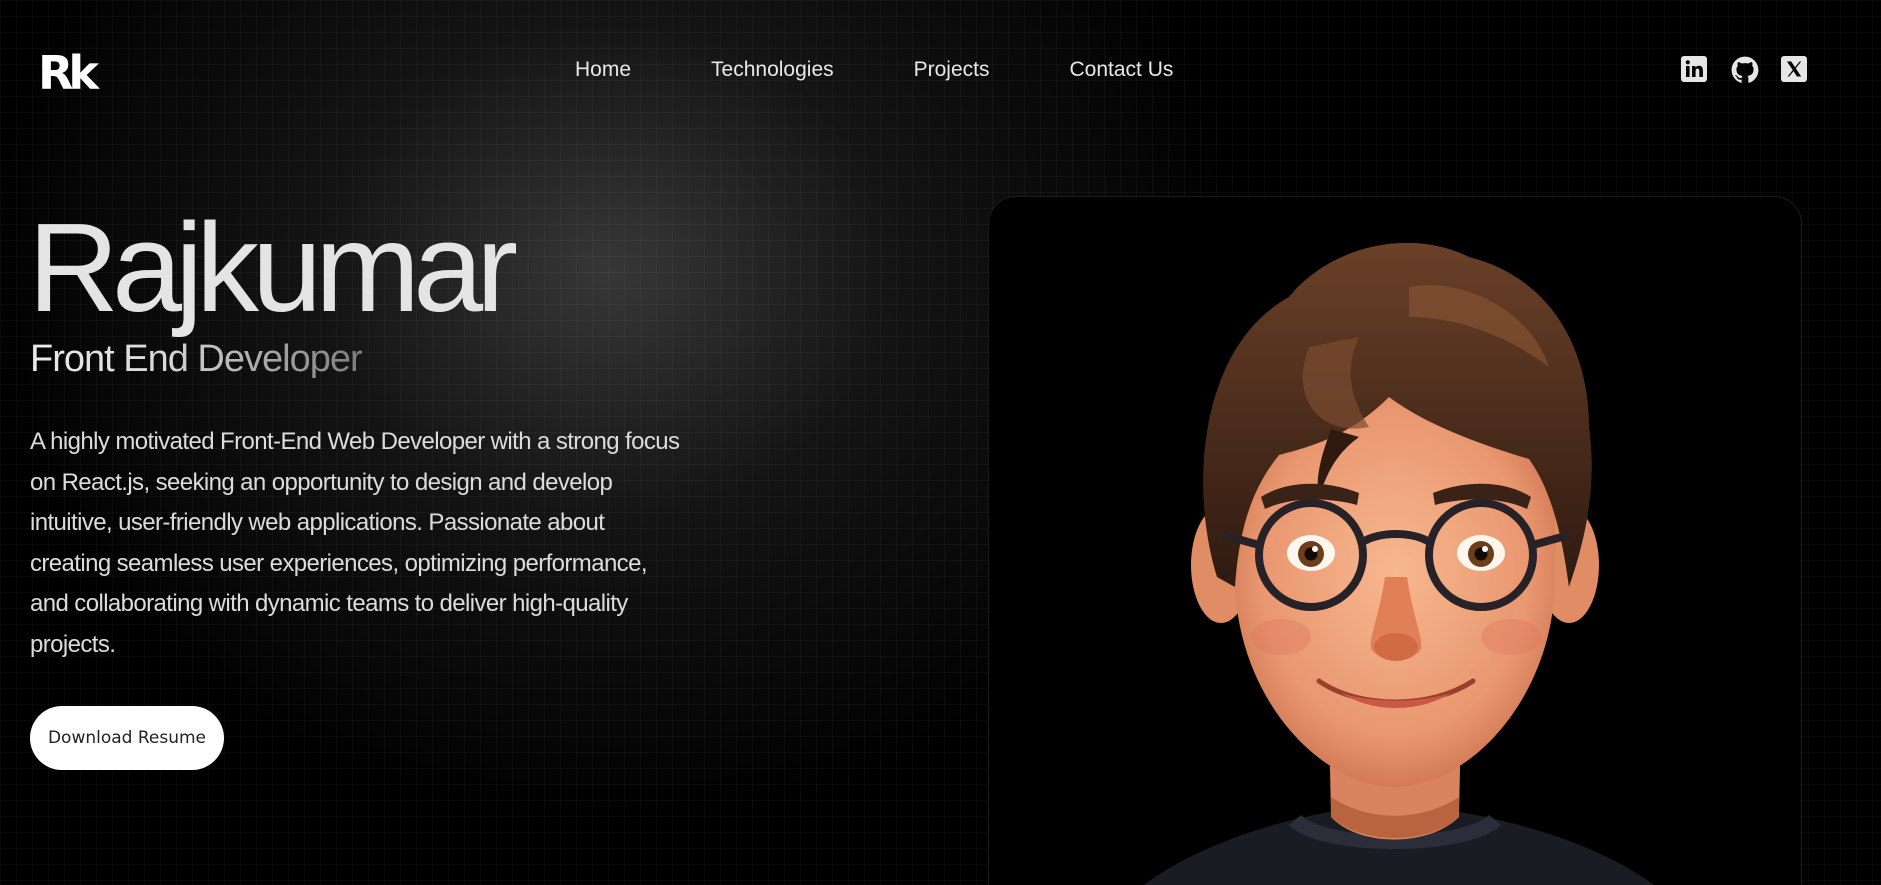 The width and height of the screenshot is (1881, 885). I want to click on hero-name: Rajkumar, so click(273, 267).